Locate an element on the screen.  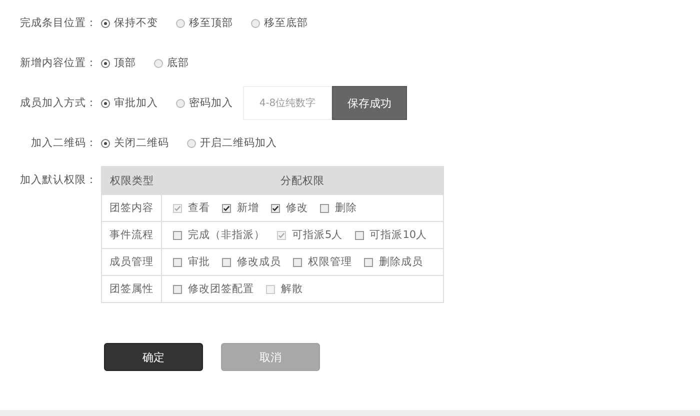
field-label: 加入二维码： is located at coordinates (63, 143).